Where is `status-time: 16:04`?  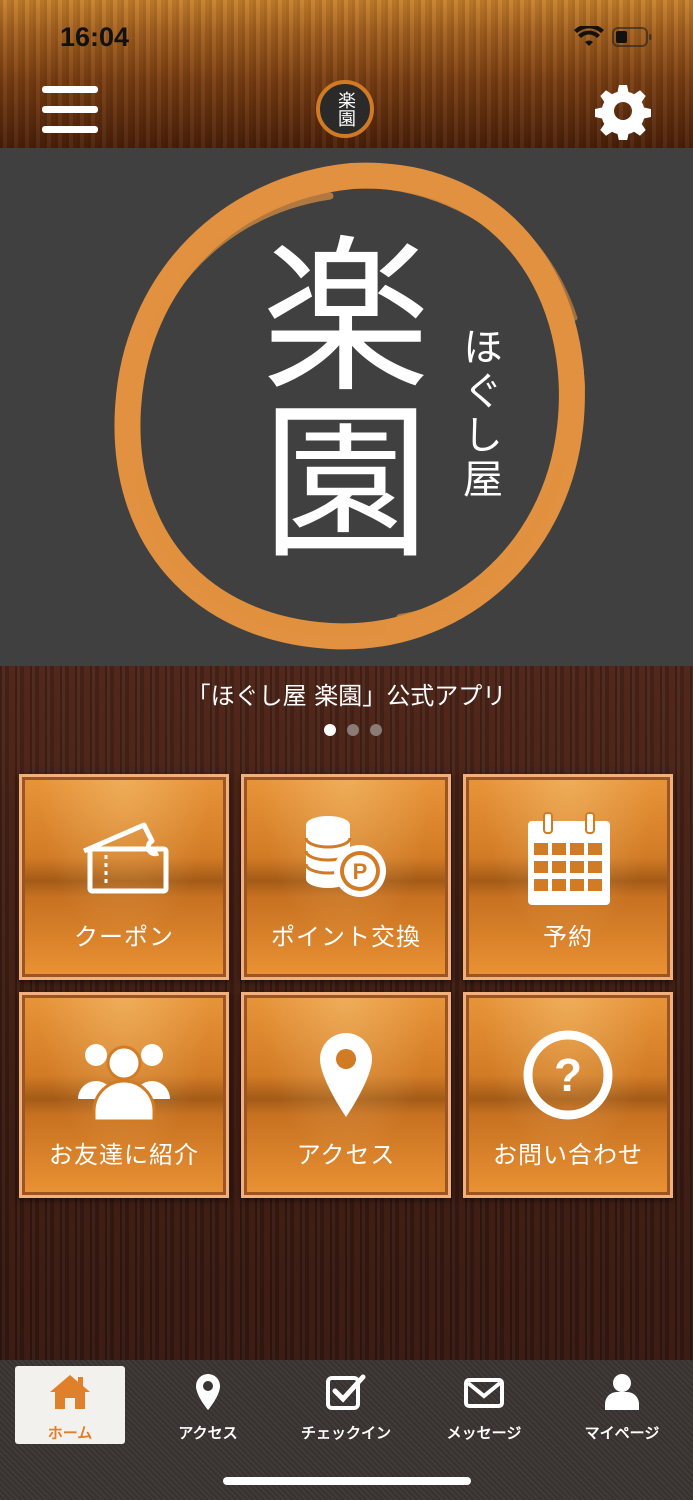
status-time: 16:04 is located at coordinates (95, 37).